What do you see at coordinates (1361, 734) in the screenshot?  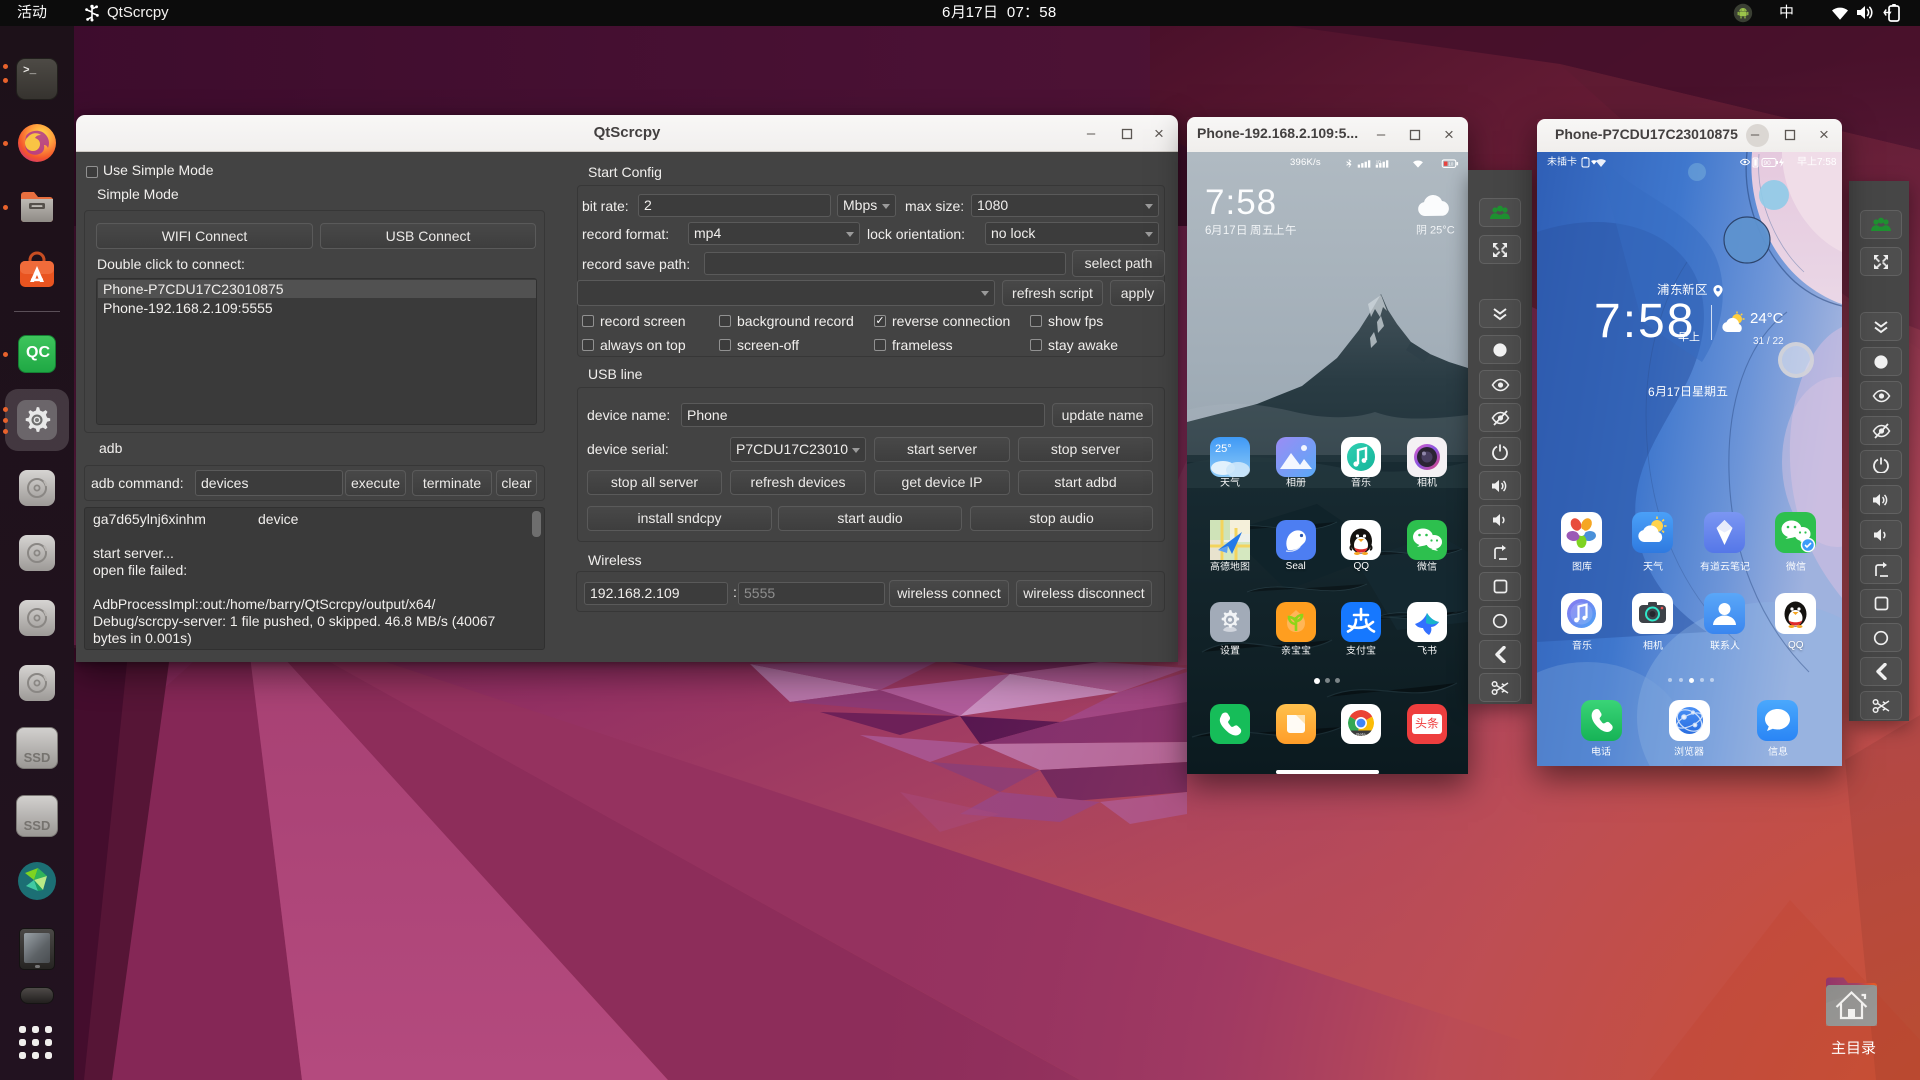 I see `svg-text: Beta` at bounding box center [1361, 734].